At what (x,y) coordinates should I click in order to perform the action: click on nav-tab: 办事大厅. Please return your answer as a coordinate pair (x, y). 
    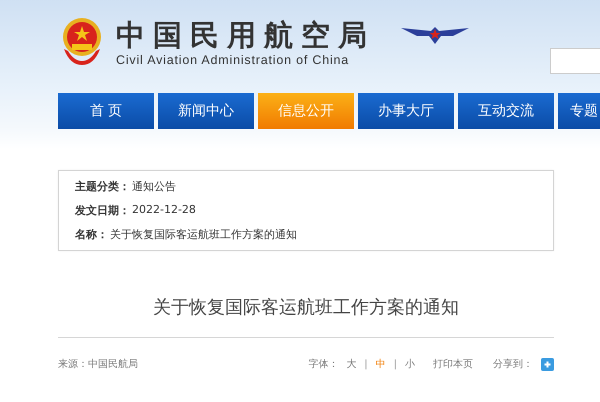
    Looking at the image, I should click on (406, 111).